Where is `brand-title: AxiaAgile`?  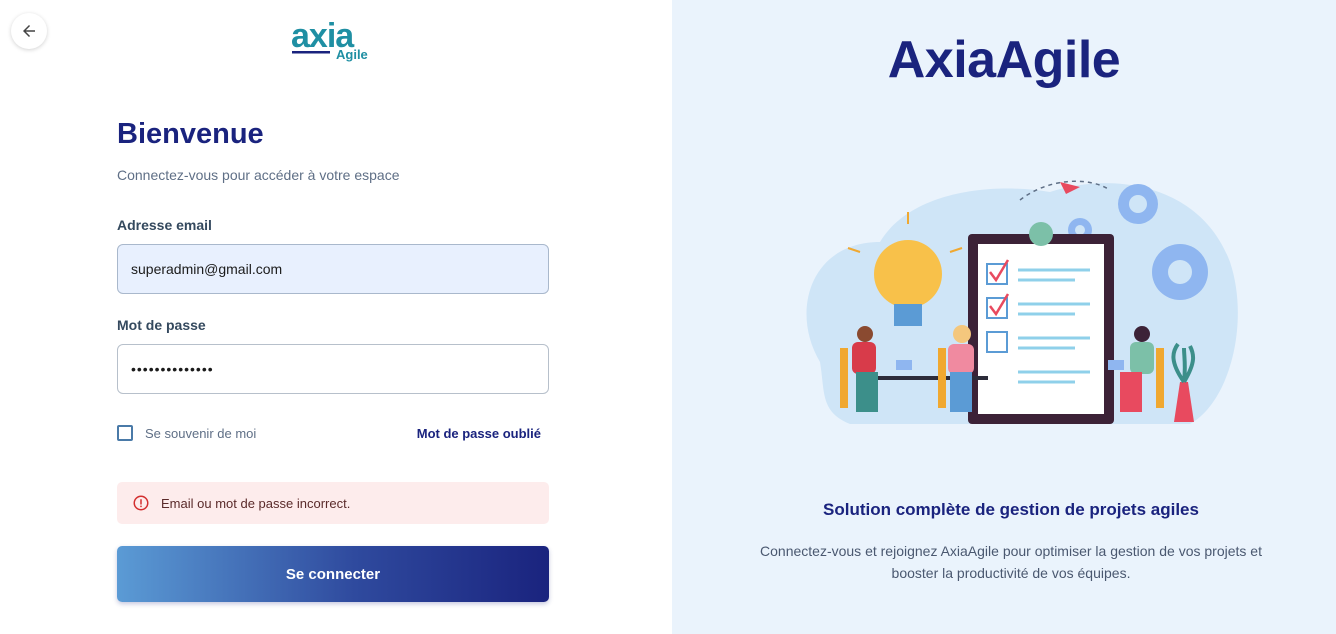 brand-title: AxiaAgile is located at coordinates (1004, 60).